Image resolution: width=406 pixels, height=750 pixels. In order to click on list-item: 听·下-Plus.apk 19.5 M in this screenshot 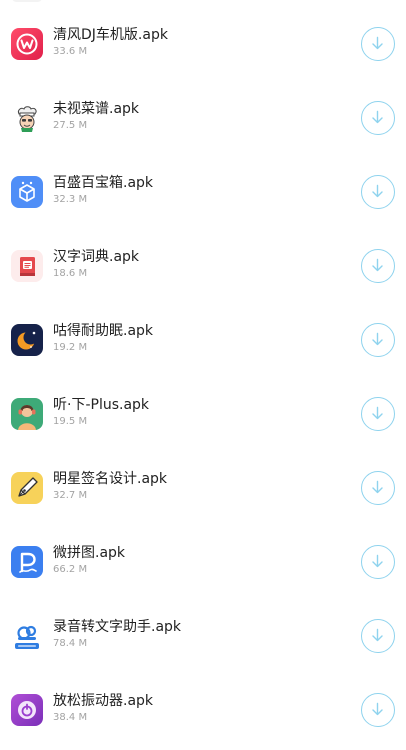, I will do `click(203, 417)`.